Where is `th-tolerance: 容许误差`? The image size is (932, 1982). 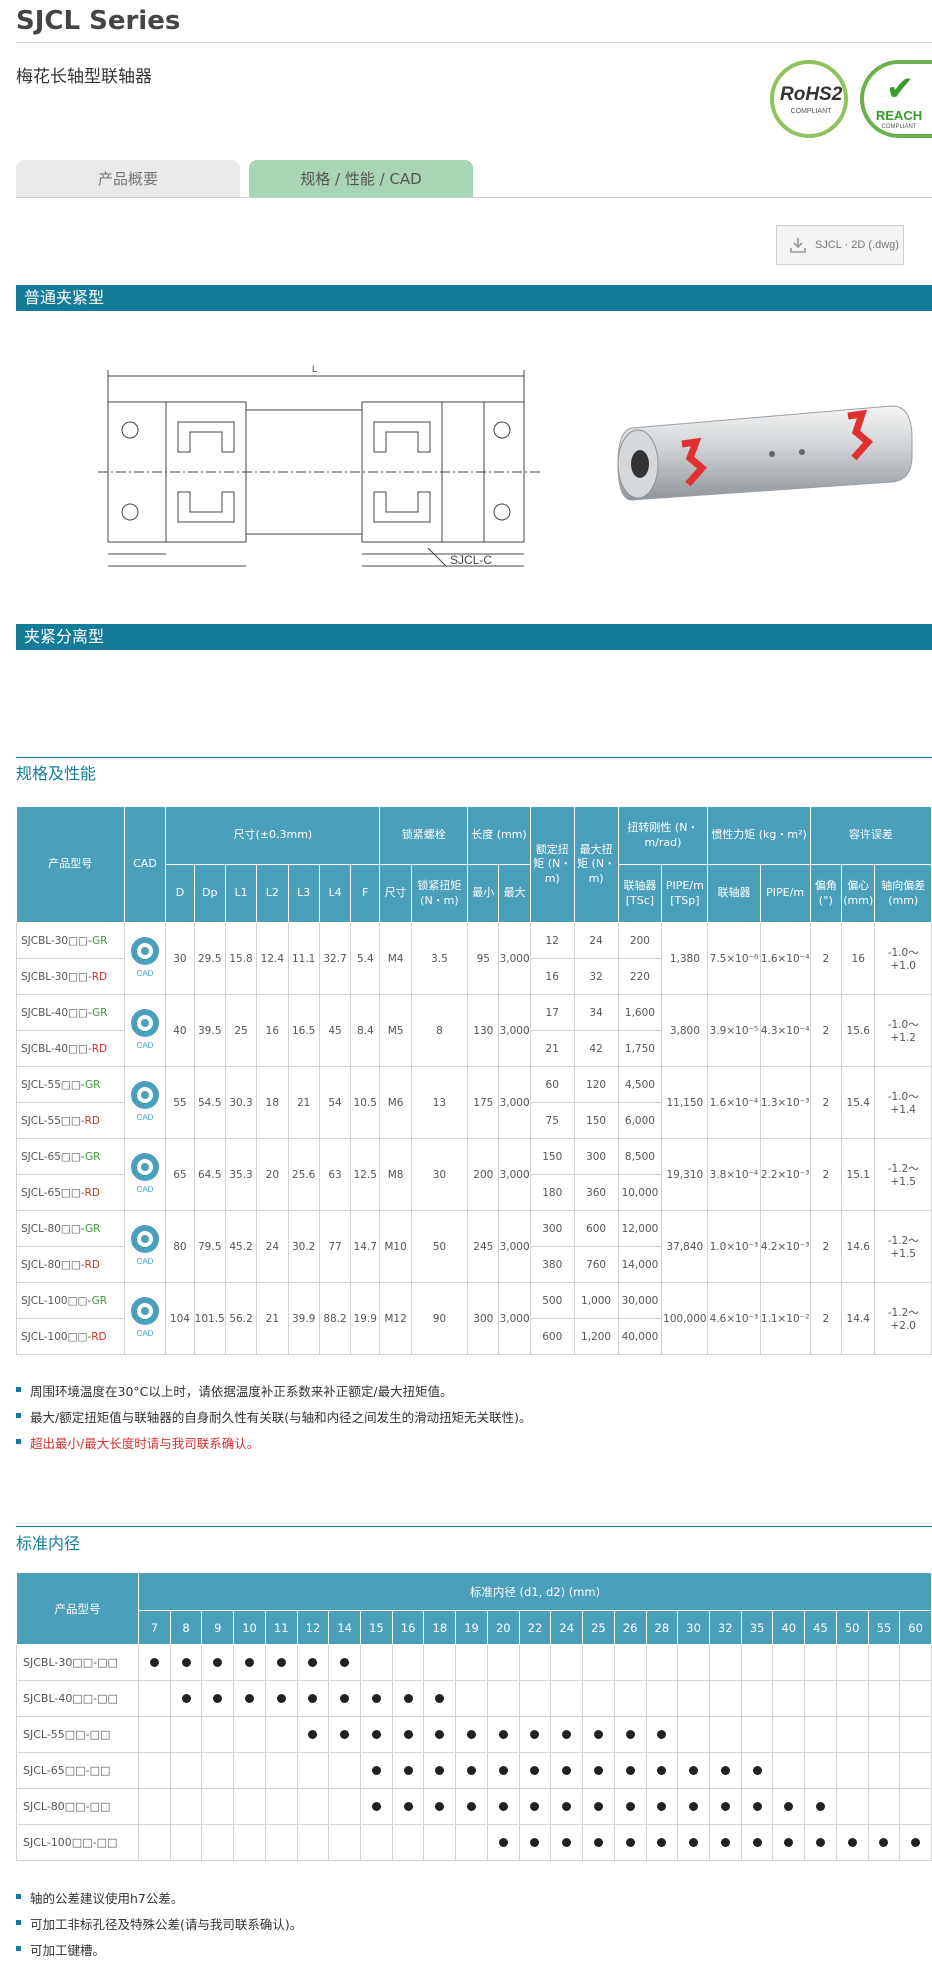
th-tolerance: 容许误差 is located at coordinates (870, 835).